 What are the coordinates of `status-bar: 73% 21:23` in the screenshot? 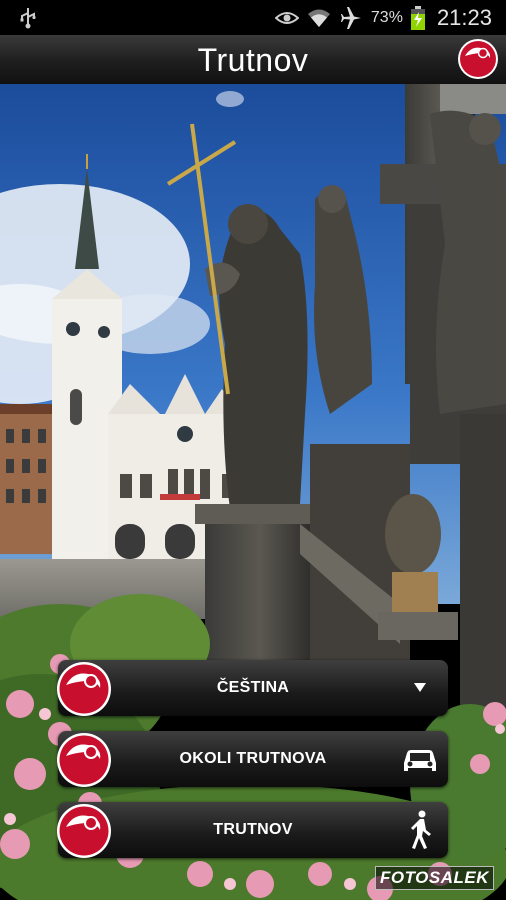 It's located at (253, 17).